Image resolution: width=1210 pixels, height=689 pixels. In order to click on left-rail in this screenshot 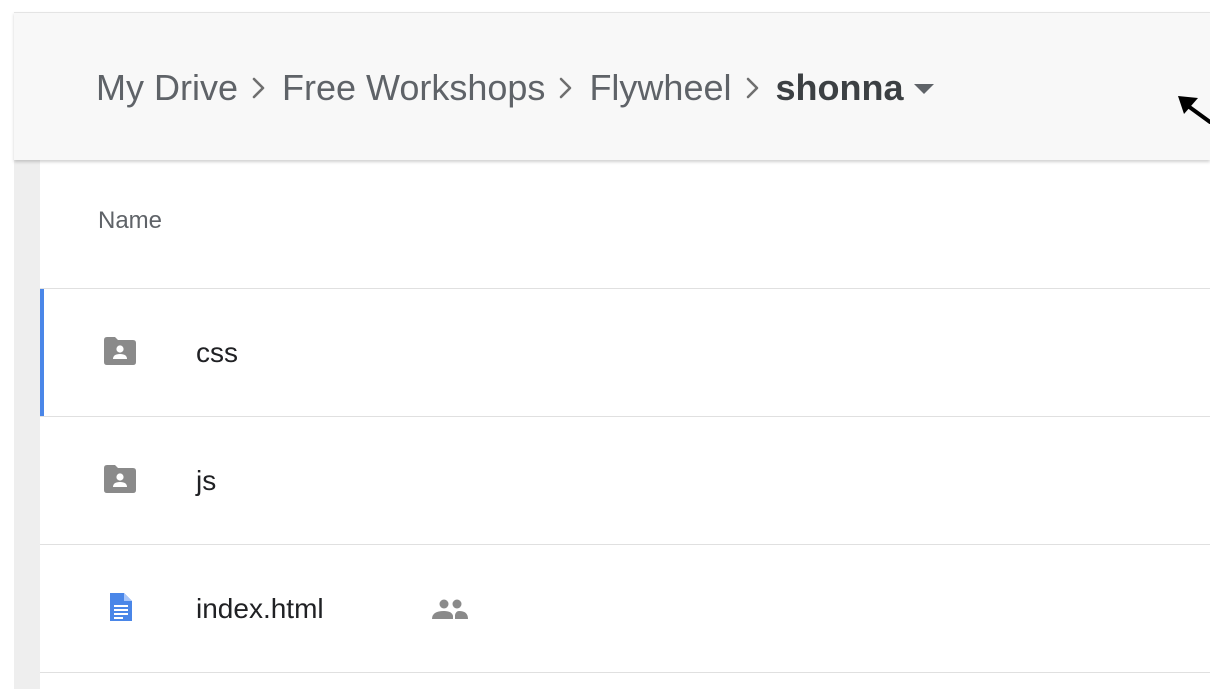, I will do `click(27, 424)`.